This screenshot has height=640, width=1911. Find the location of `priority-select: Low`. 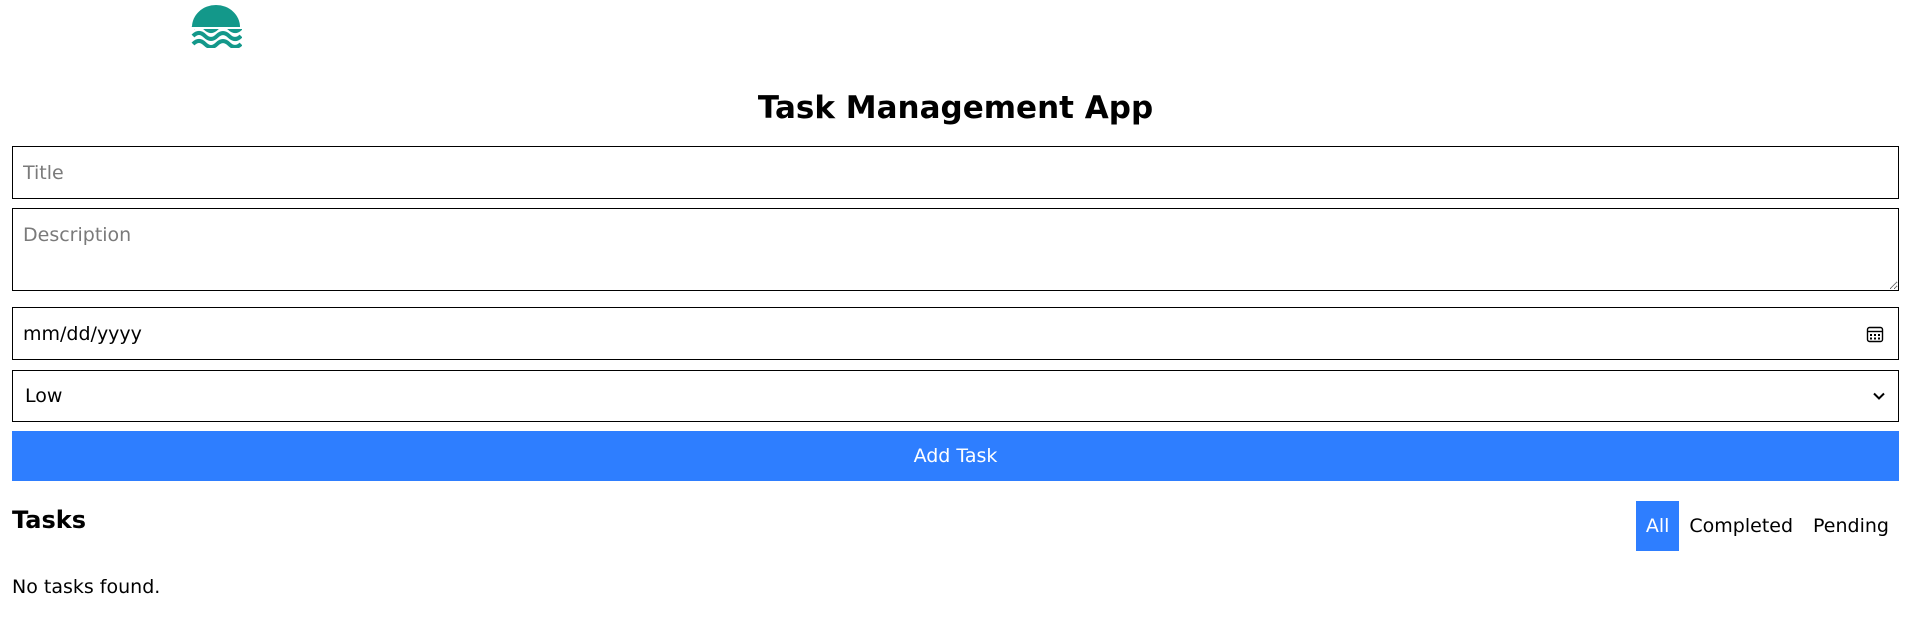

priority-select: Low is located at coordinates (955, 396).